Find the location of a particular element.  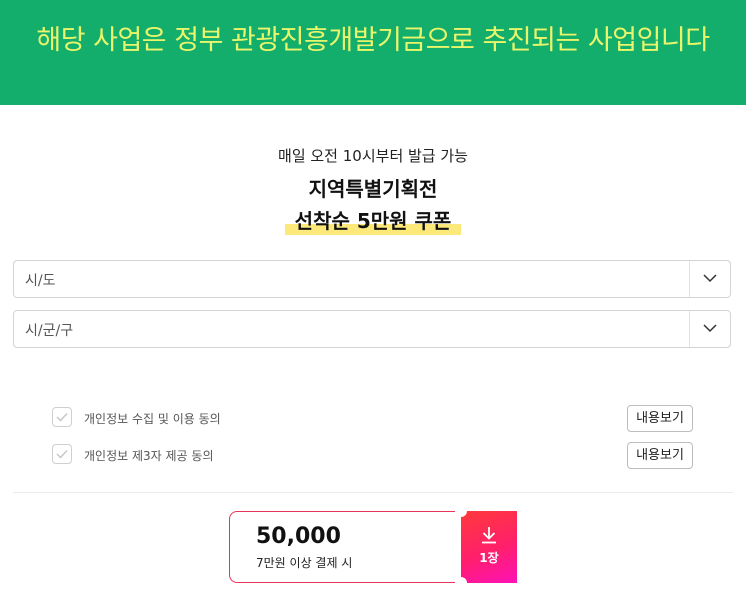

coupon-card: 50,000 7만원 이상 결제 시 1장 is located at coordinates (373, 547).